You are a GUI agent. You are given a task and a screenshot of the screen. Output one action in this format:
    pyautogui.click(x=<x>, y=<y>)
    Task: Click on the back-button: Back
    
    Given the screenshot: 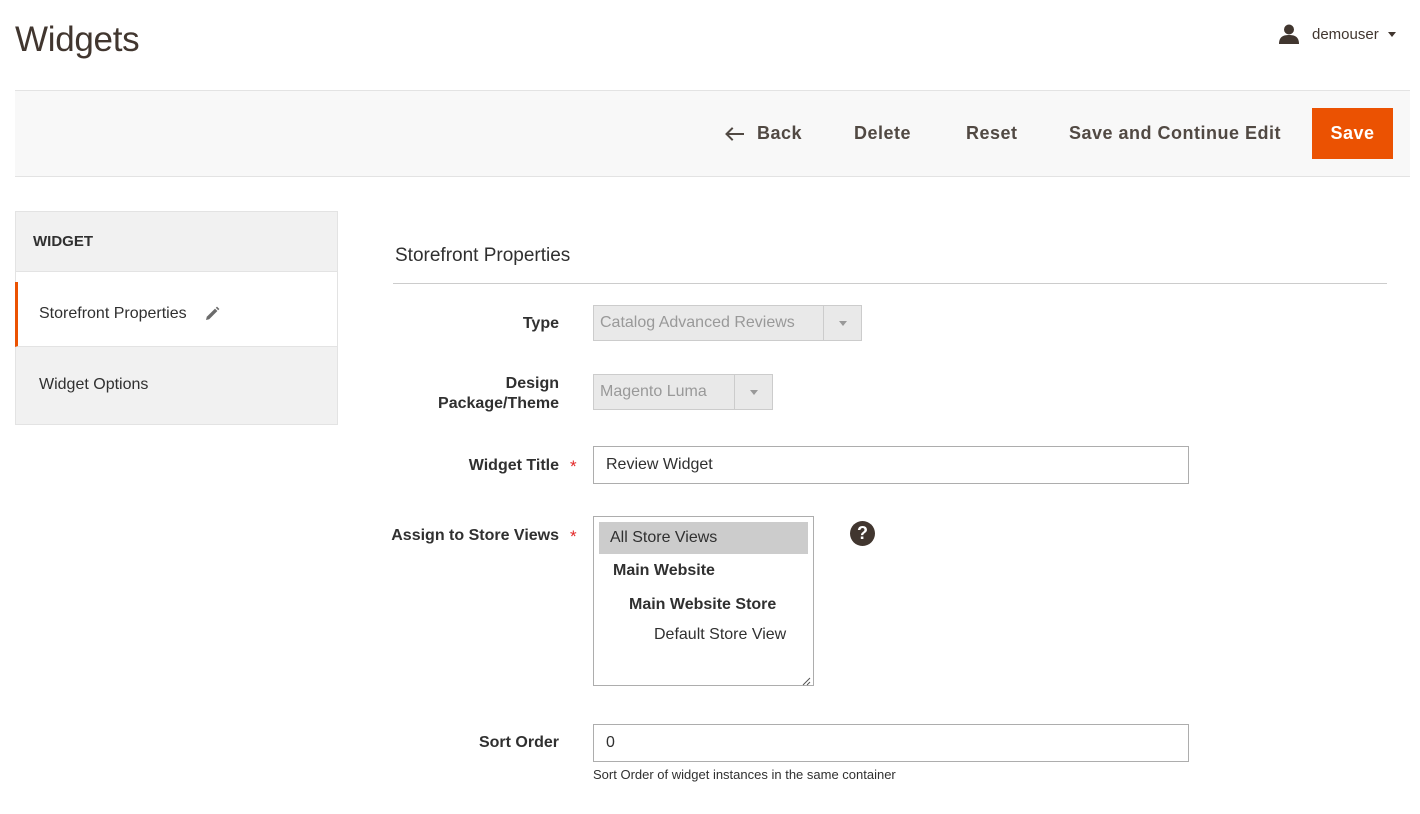 What is the action you would take?
    pyautogui.click(x=763, y=133)
    